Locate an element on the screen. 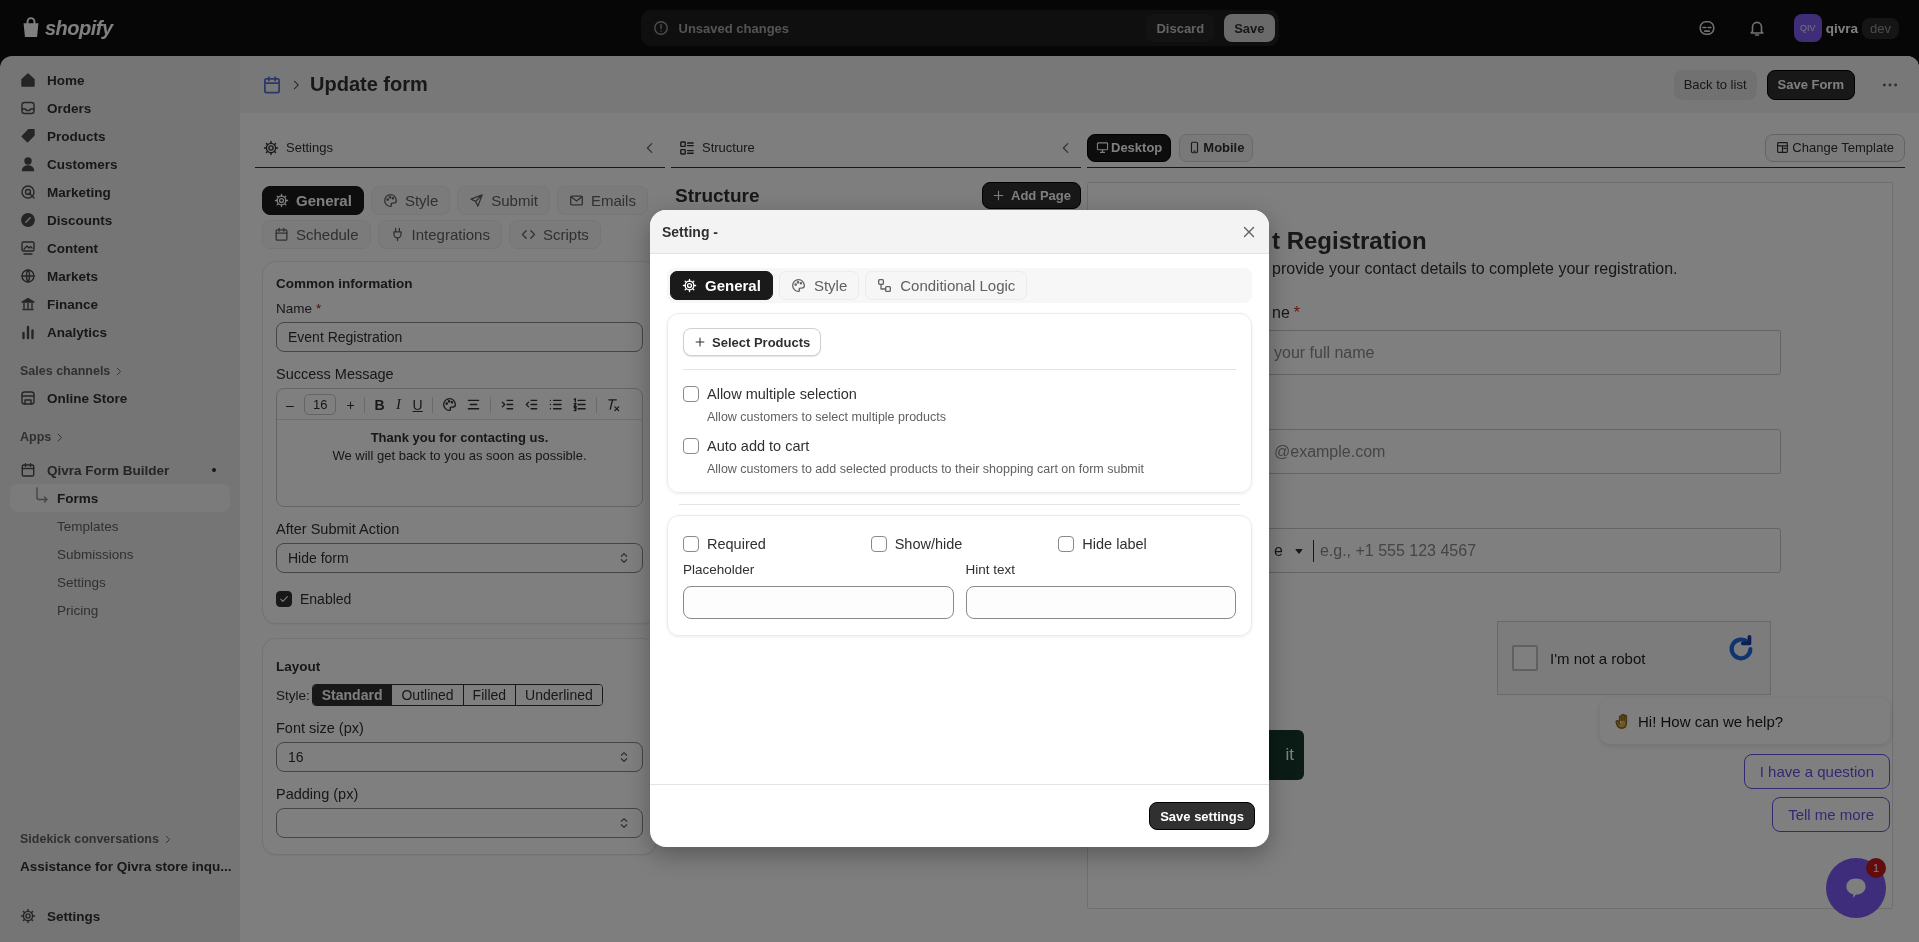 The width and height of the screenshot is (1919, 942). underline-button: U is located at coordinates (417, 404).